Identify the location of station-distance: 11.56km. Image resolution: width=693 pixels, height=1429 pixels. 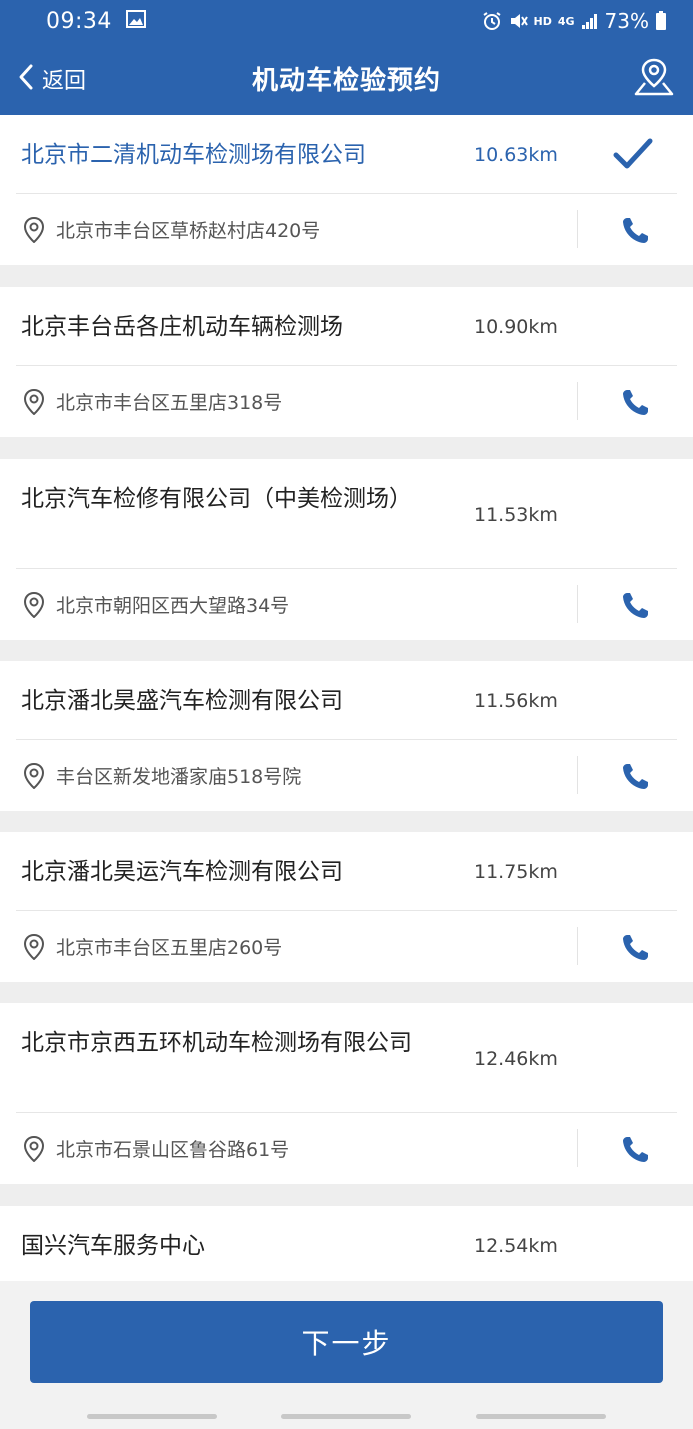
(516, 701).